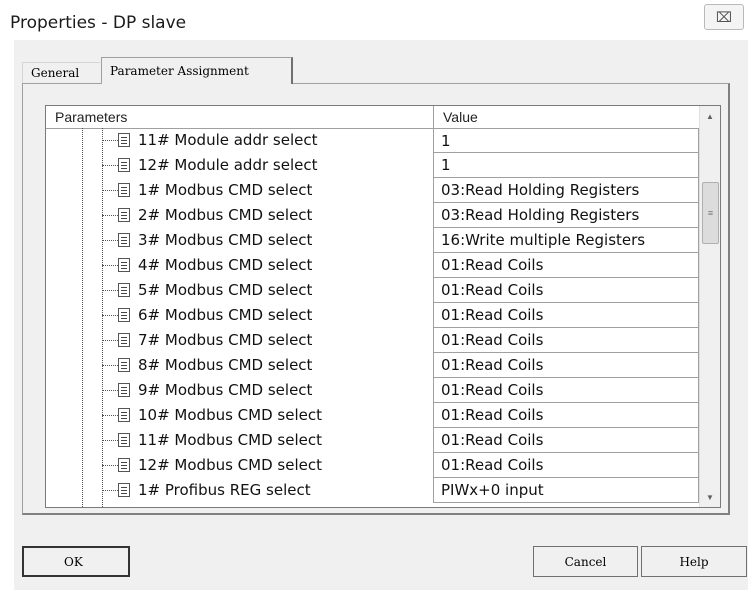 The width and height of the screenshot is (748, 590). Describe the element at coordinates (710, 116) in the screenshot. I see `scroll-up-icon: ▲` at that location.